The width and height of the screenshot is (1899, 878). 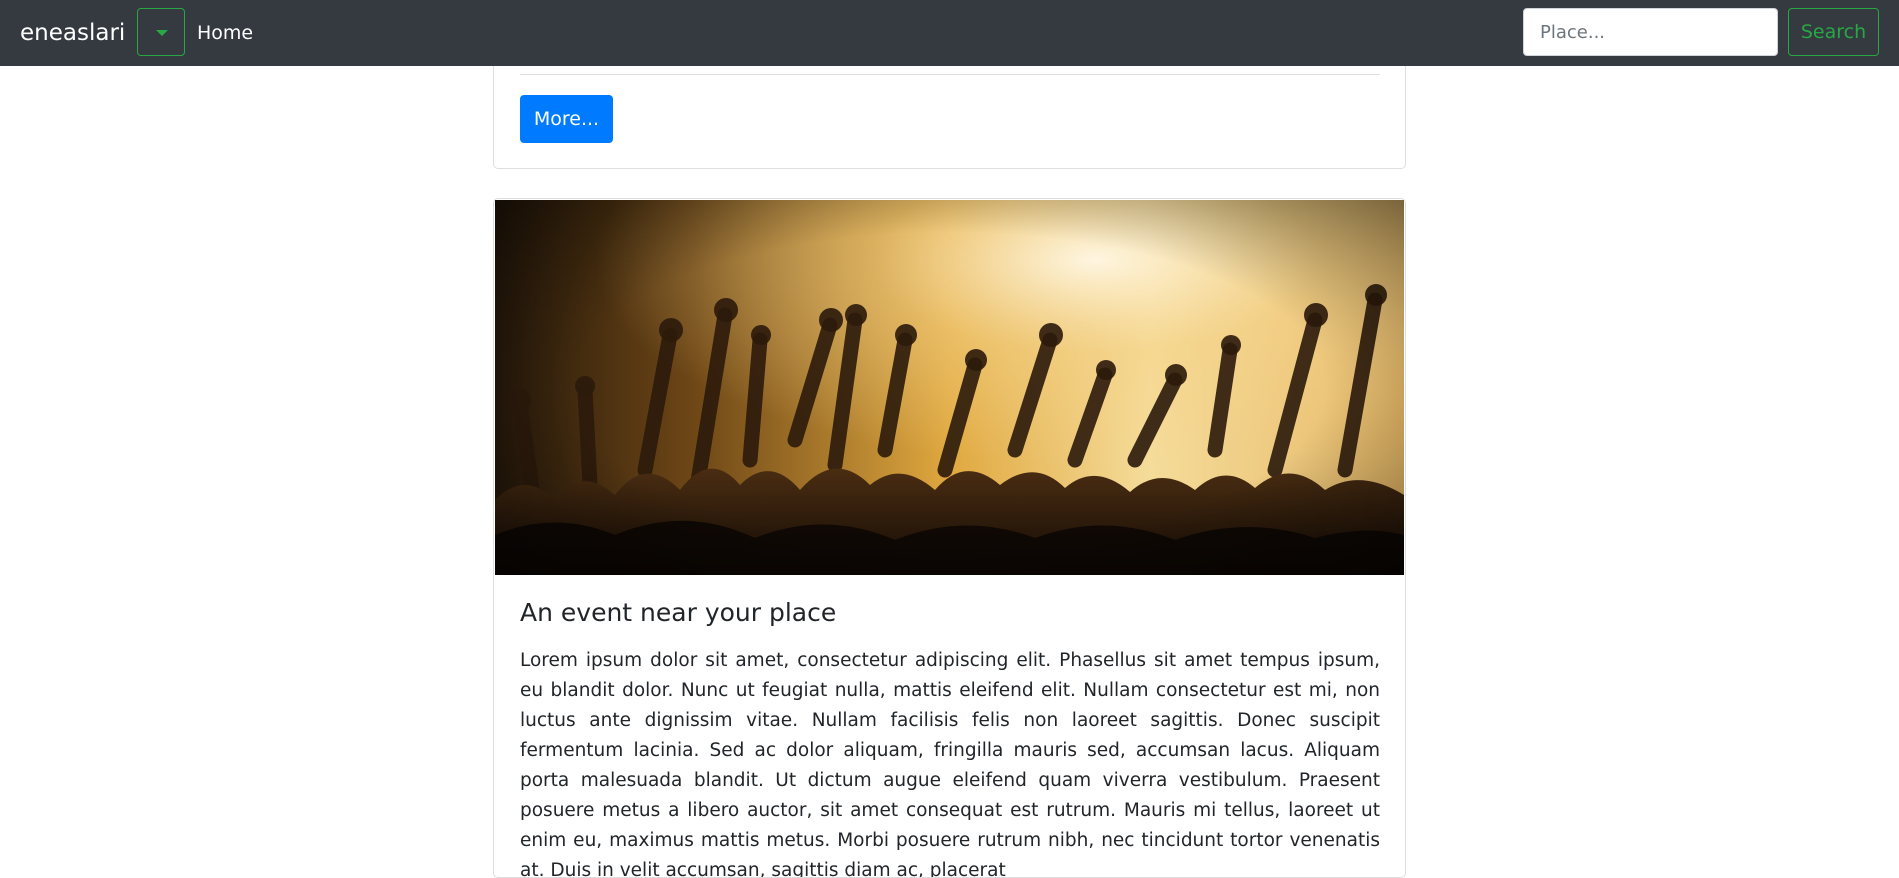 I want to click on search-button: Search, so click(x=1833, y=32).